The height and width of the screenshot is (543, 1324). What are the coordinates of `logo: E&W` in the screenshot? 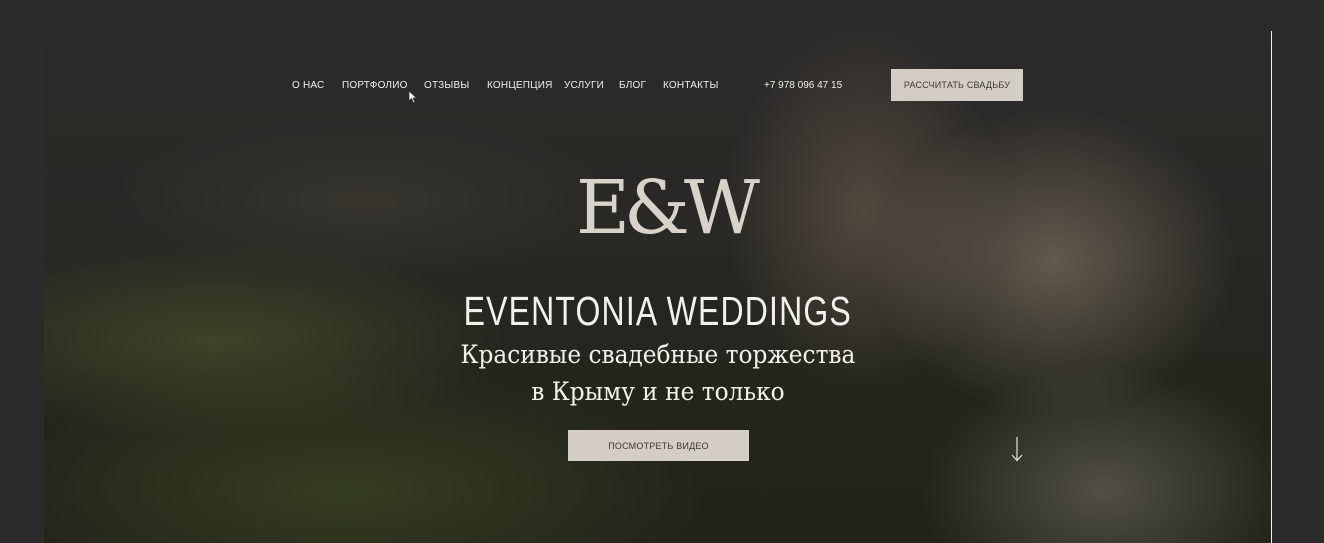 It's located at (668, 208).